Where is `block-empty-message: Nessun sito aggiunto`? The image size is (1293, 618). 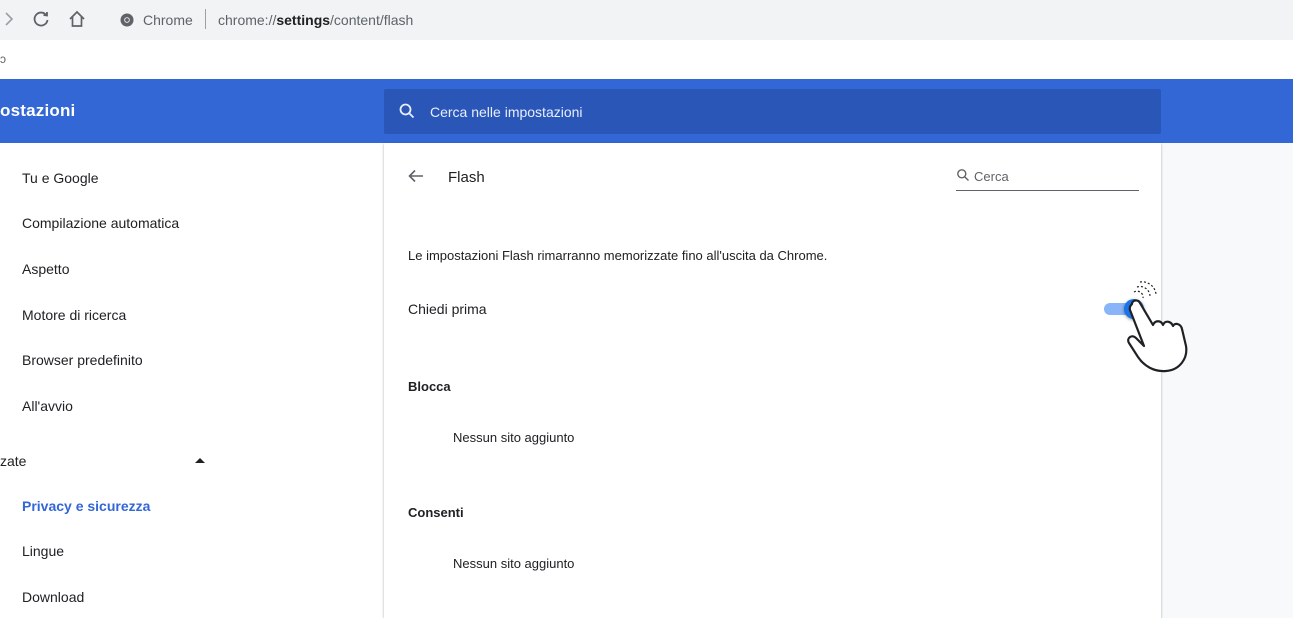 block-empty-message: Nessun sito aggiunto is located at coordinates (514, 437).